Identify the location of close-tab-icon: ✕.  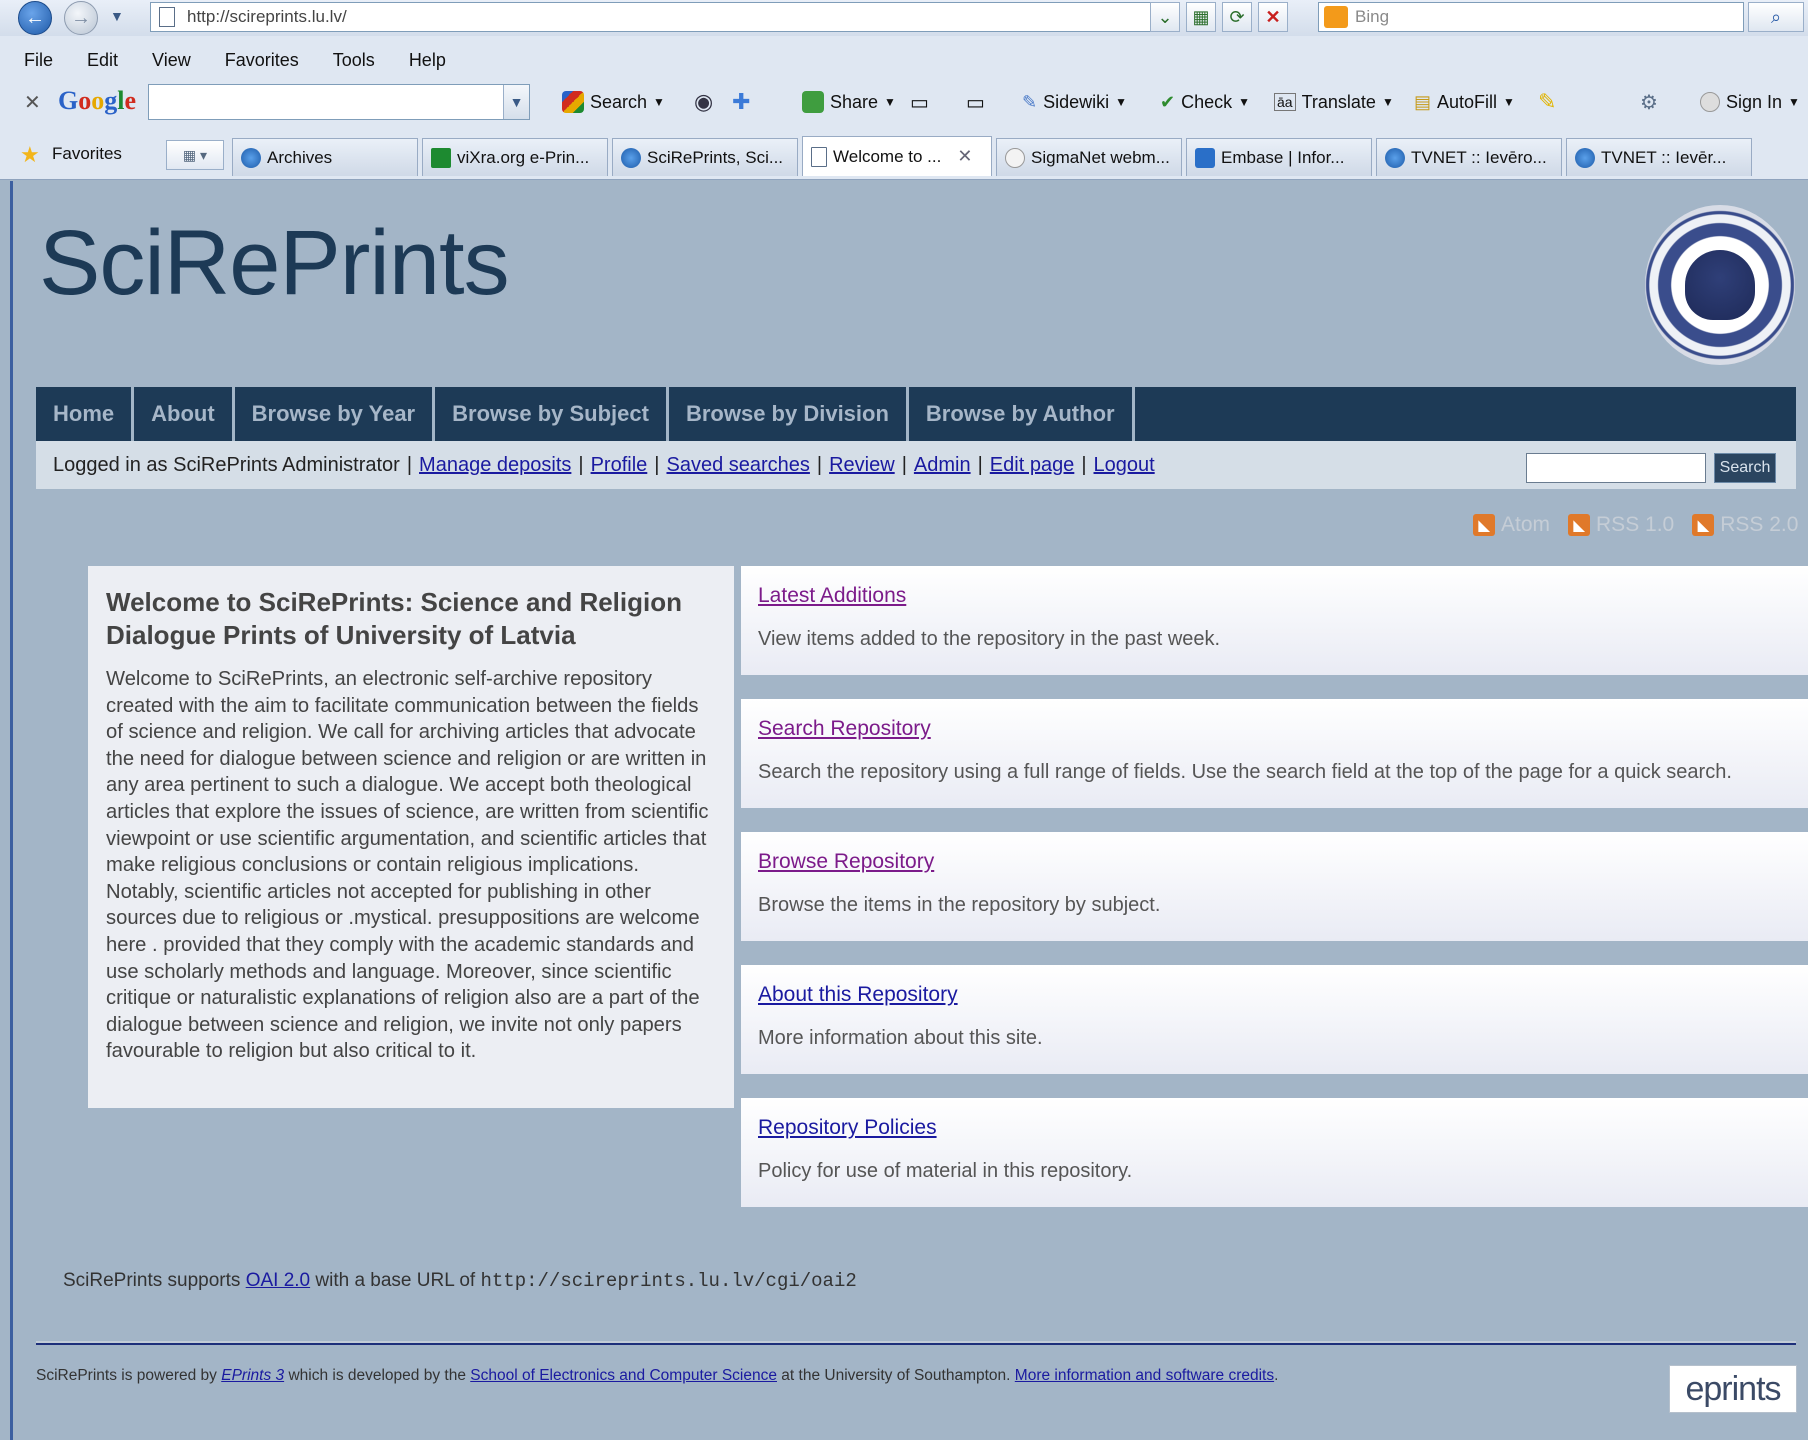
(964, 156).